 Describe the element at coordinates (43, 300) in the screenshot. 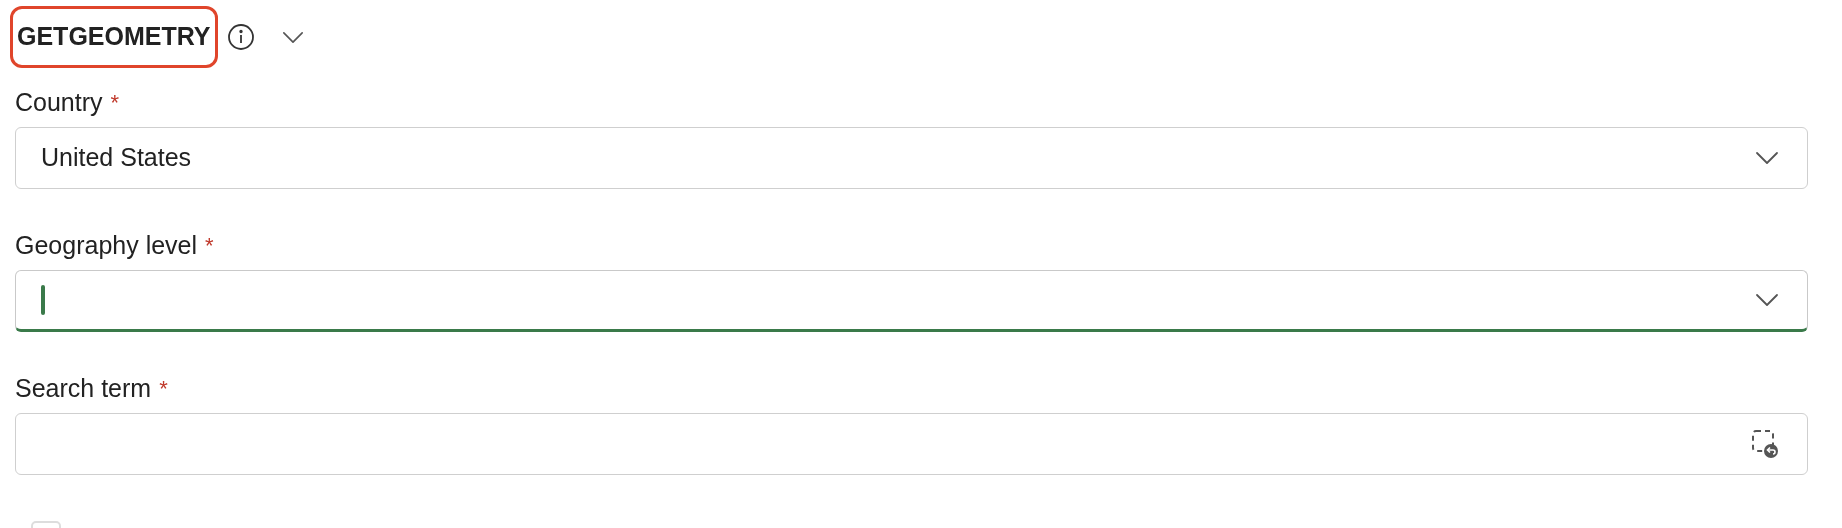

I see `text-cursor` at that location.